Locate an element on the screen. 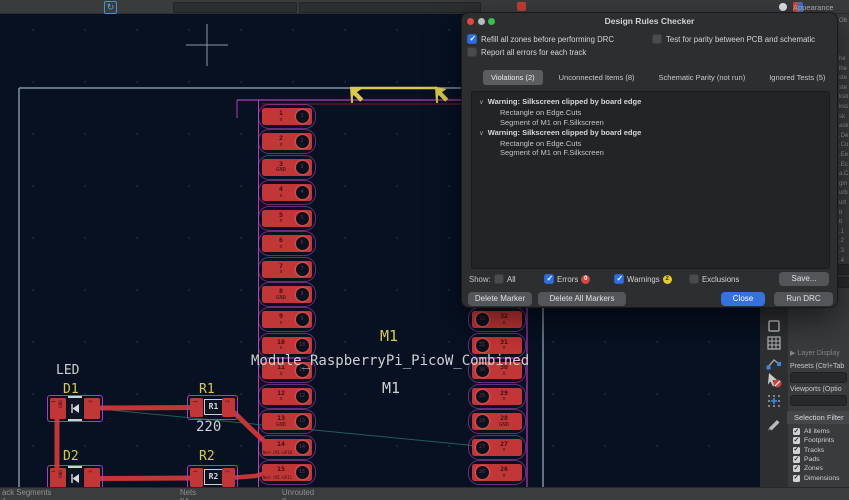  tab-schematic-parity-not-run-: Schematic Parity (not run) is located at coordinates (702, 77).